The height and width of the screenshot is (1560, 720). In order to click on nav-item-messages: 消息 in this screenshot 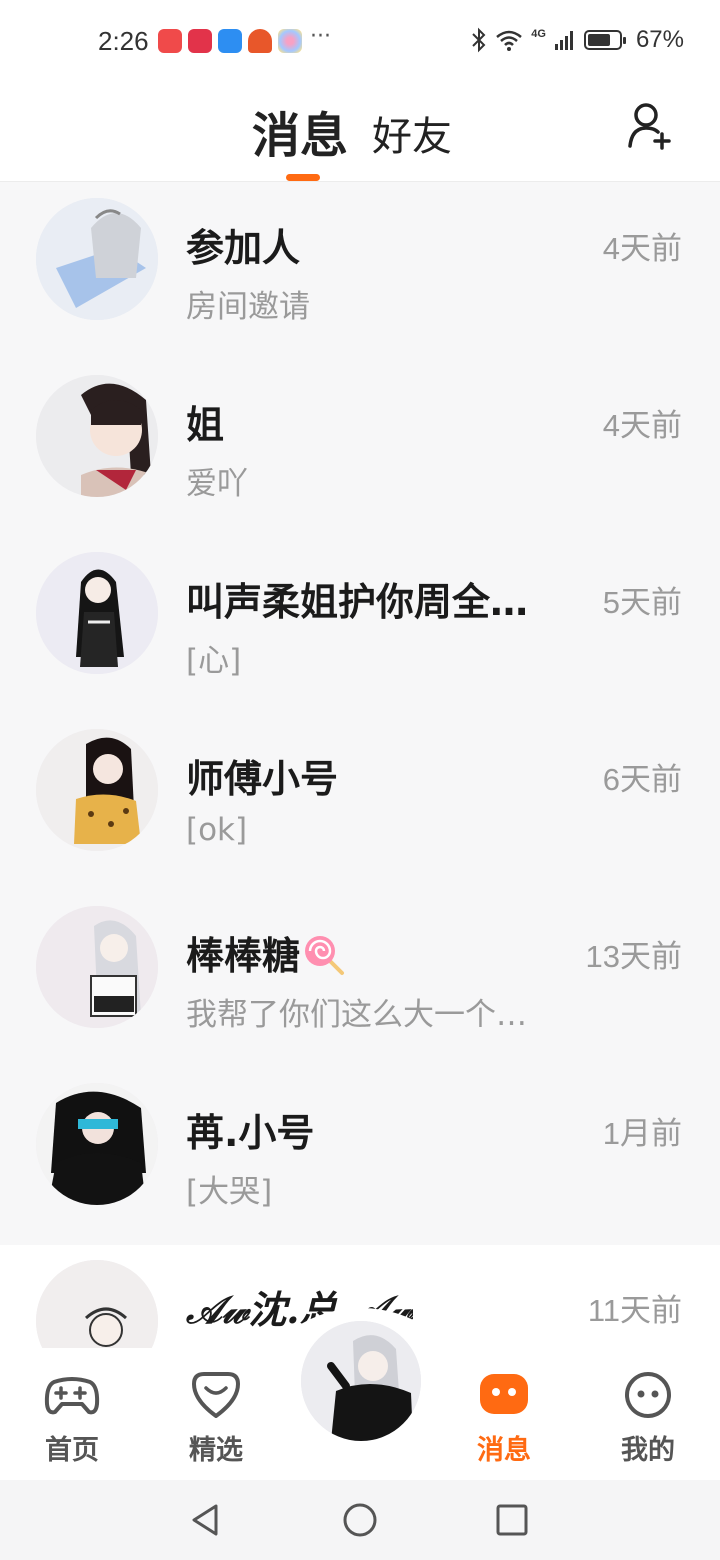, I will do `click(504, 1414)`.